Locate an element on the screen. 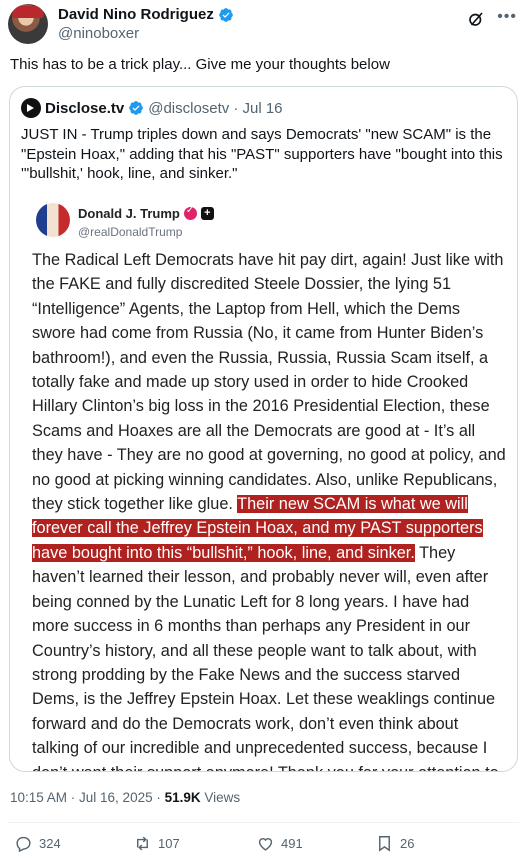  like-count: 491 is located at coordinates (292, 843).